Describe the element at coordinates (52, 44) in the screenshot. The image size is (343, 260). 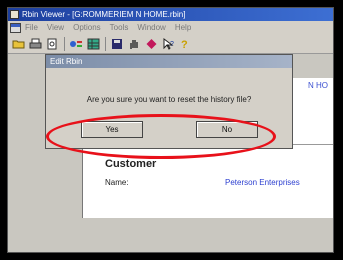
I see `print-preview-icon` at that location.